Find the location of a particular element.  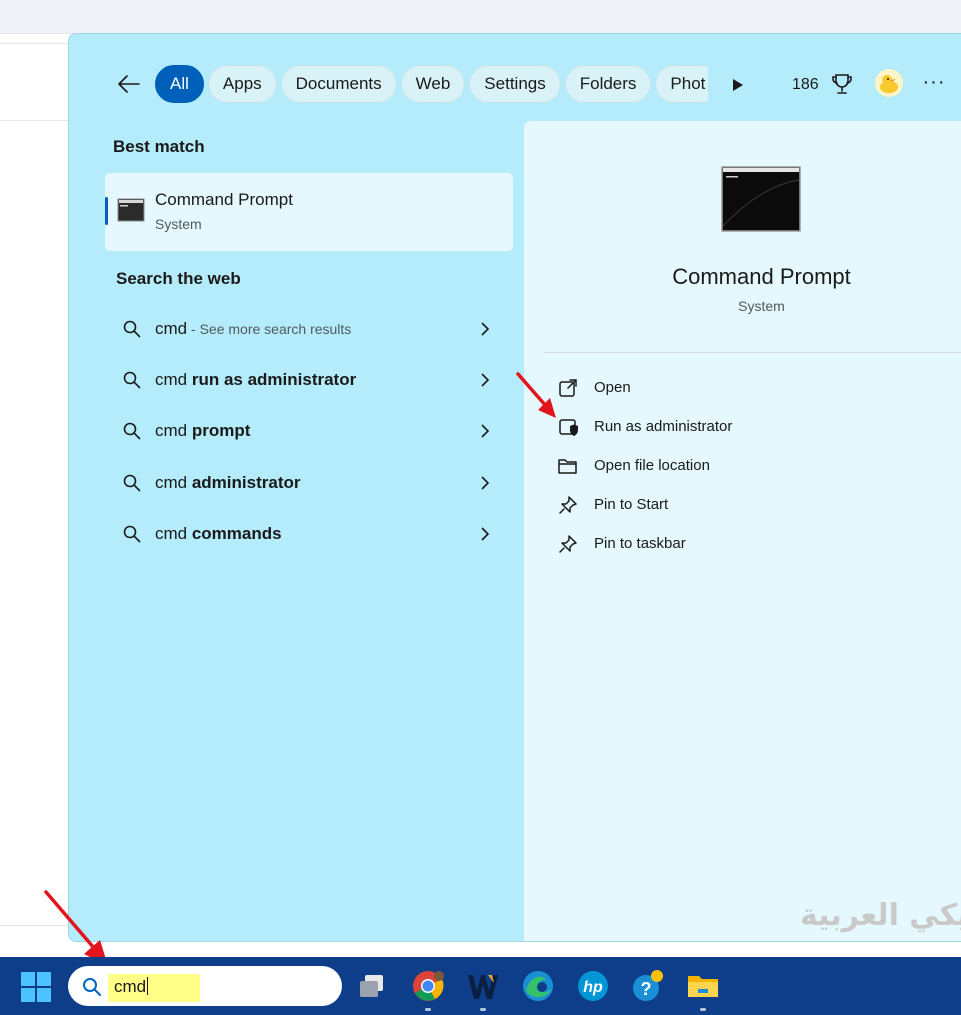

action-label: Pin to Start is located at coordinates (631, 504).